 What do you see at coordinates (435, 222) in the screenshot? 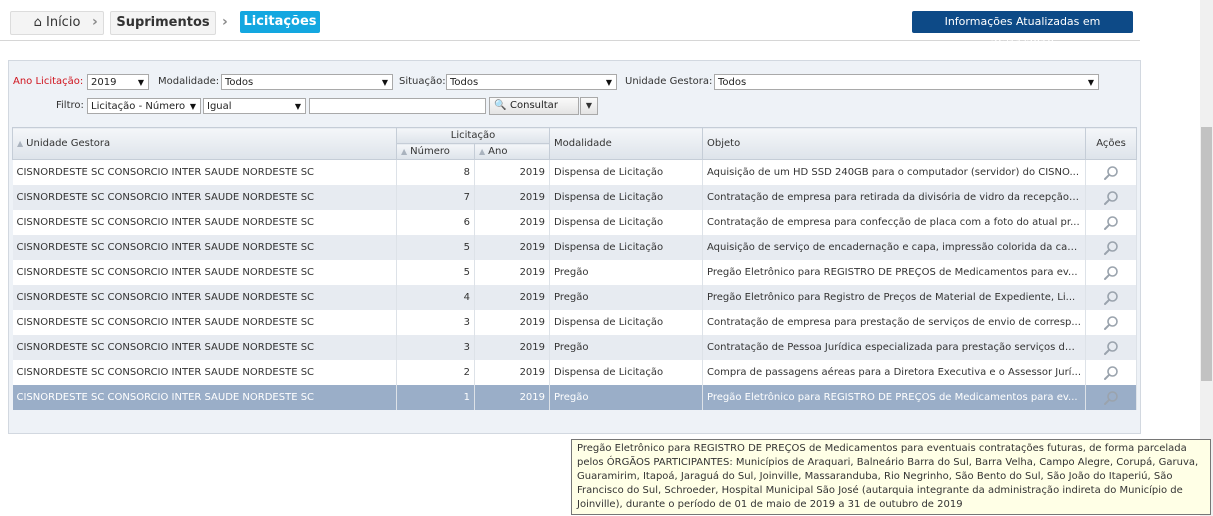
I see `cell-numero: 6` at bounding box center [435, 222].